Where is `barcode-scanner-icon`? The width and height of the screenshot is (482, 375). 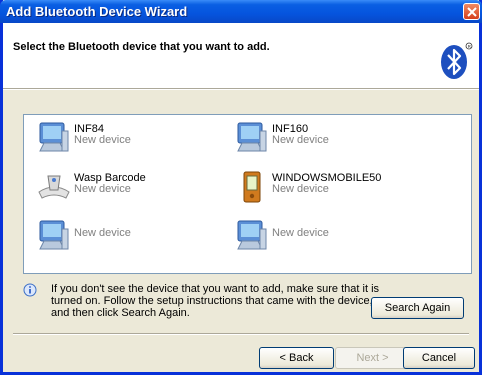 barcode-scanner-icon is located at coordinates (54, 187).